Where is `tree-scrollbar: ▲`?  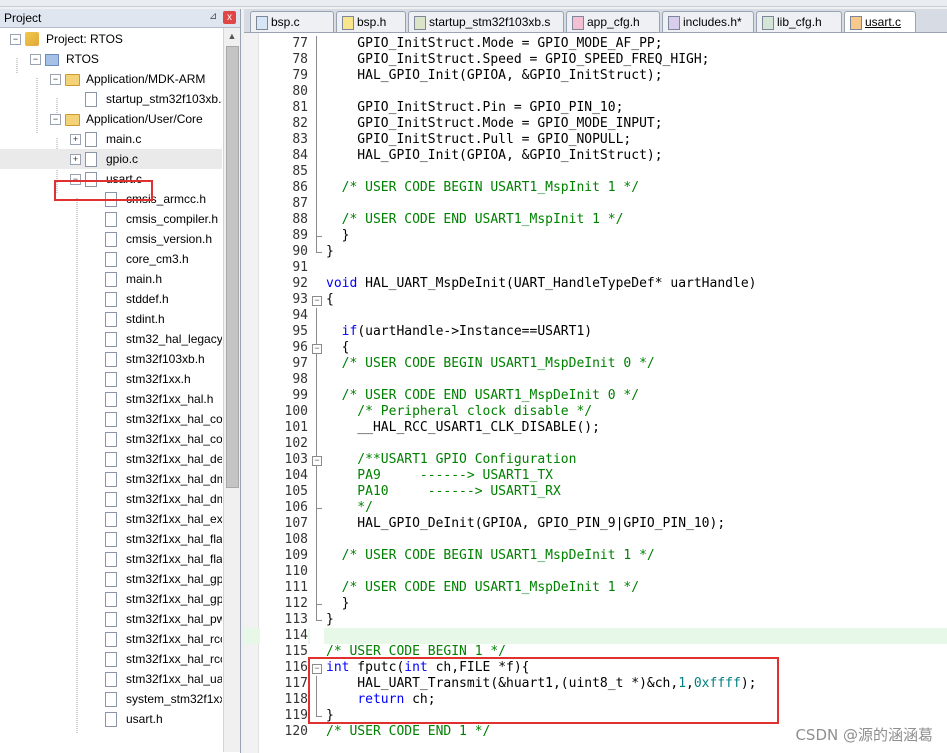 tree-scrollbar: ▲ is located at coordinates (231, 390).